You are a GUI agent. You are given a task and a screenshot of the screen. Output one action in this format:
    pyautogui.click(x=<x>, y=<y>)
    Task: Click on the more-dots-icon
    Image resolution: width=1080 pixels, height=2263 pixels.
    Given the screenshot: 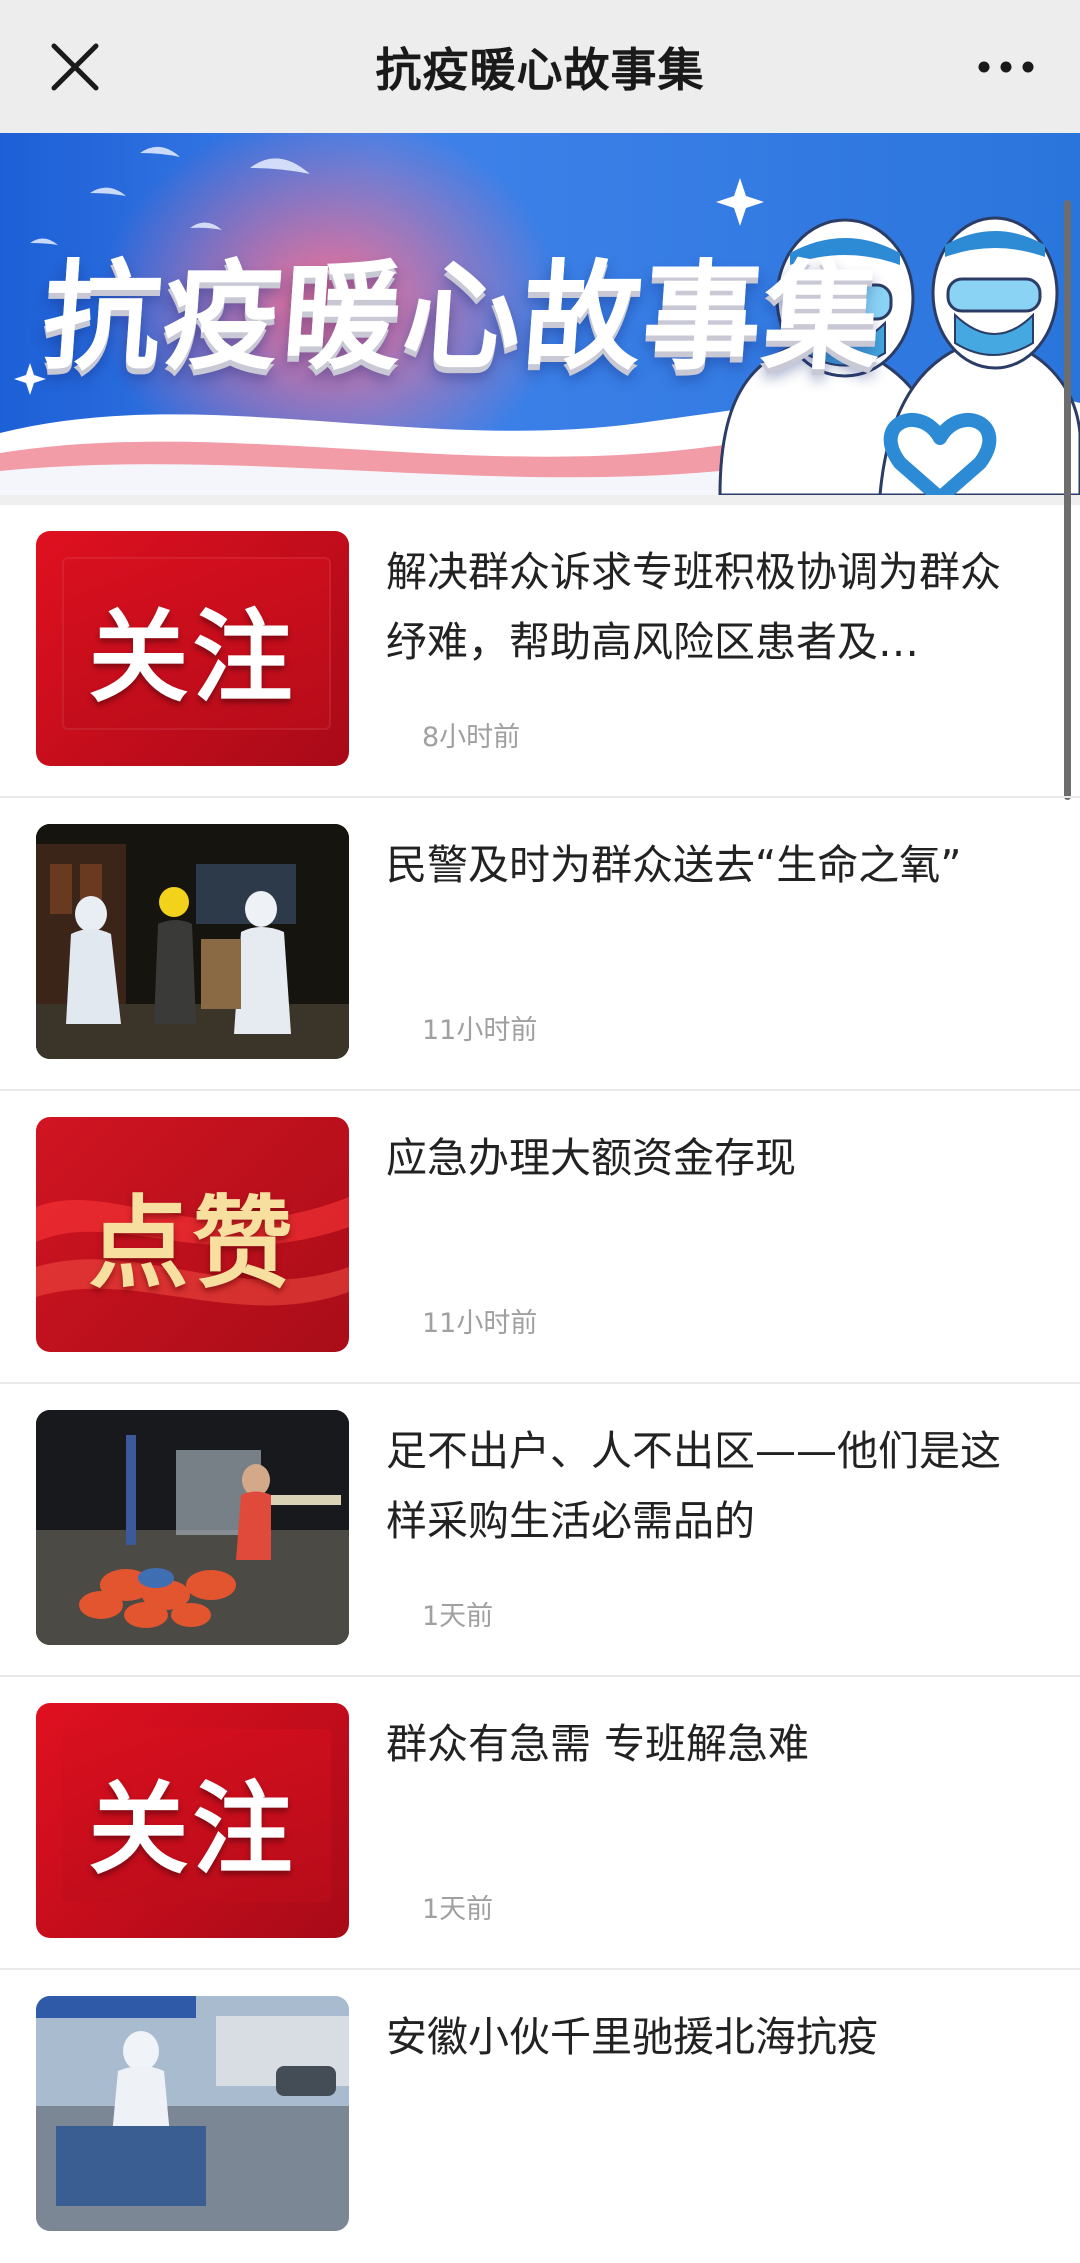 What is the action you would take?
    pyautogui.click(x=1006, y=67)
    